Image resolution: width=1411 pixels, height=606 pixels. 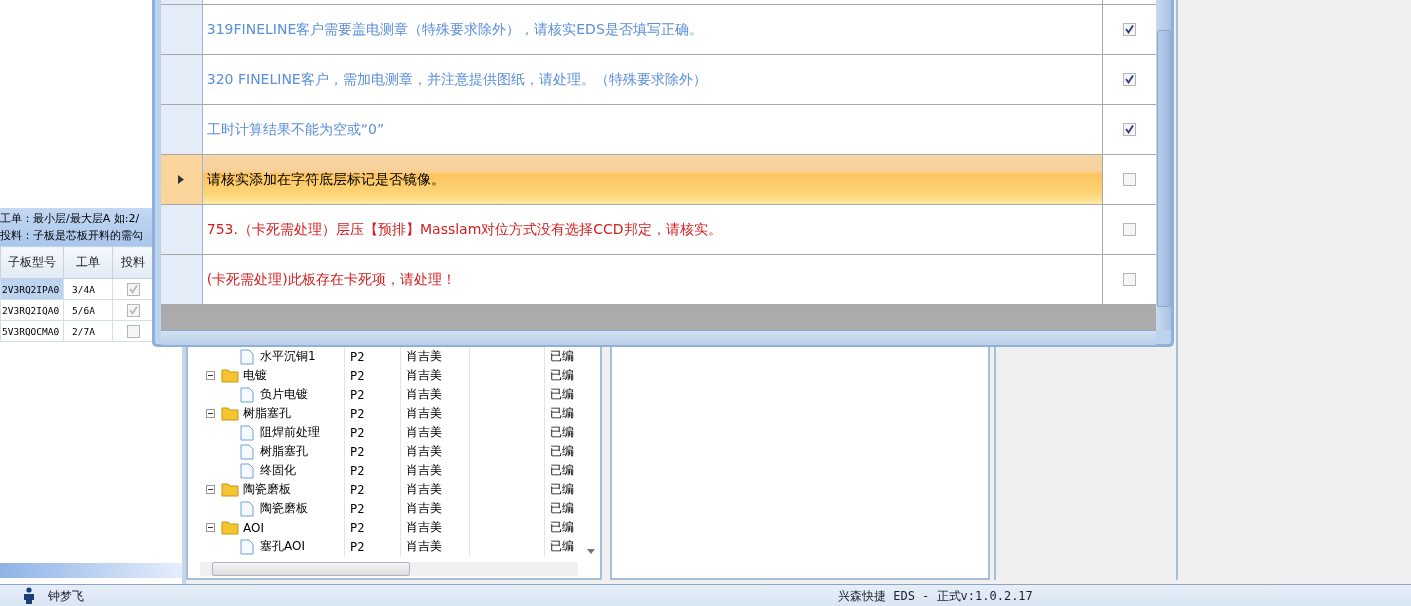 I want to click on column-header: 工单, so click(x=88, y=262).